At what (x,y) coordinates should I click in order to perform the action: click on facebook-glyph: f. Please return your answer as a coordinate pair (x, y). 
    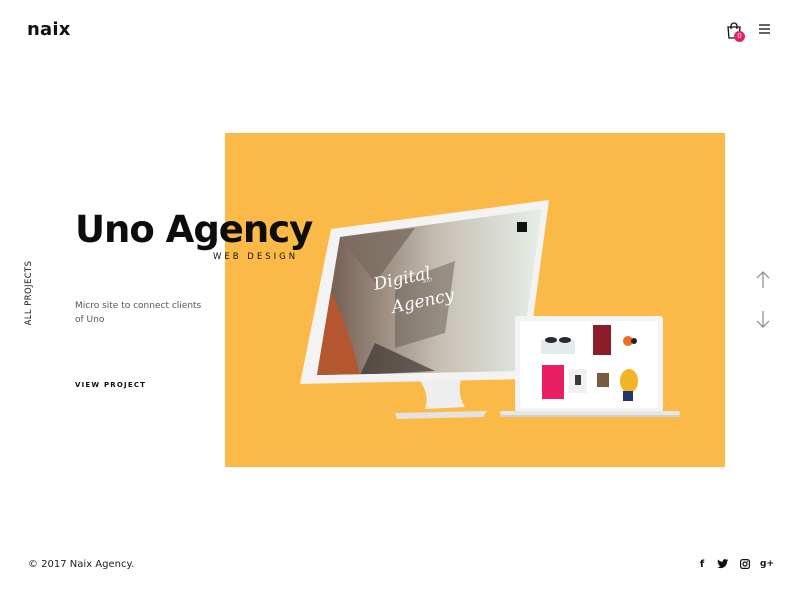
    Looking at the image, I should click on (702, 564).